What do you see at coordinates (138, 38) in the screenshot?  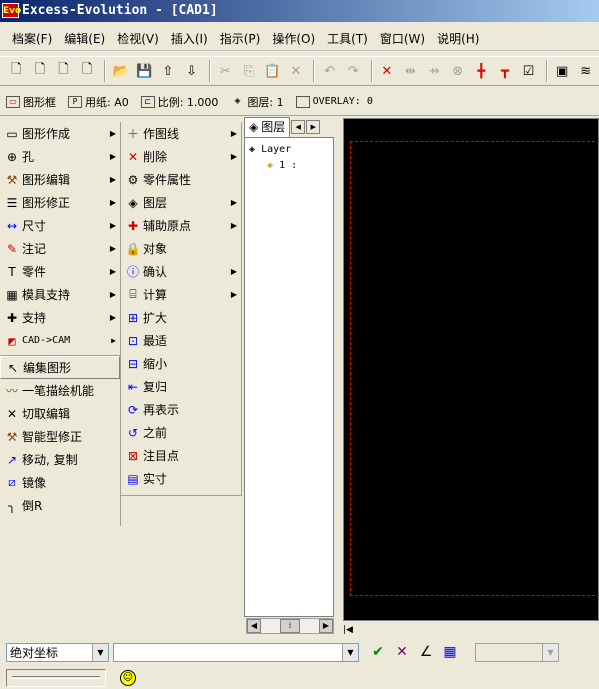 I see `menu-view: 检视(V)` at bounding box center [138, 38].